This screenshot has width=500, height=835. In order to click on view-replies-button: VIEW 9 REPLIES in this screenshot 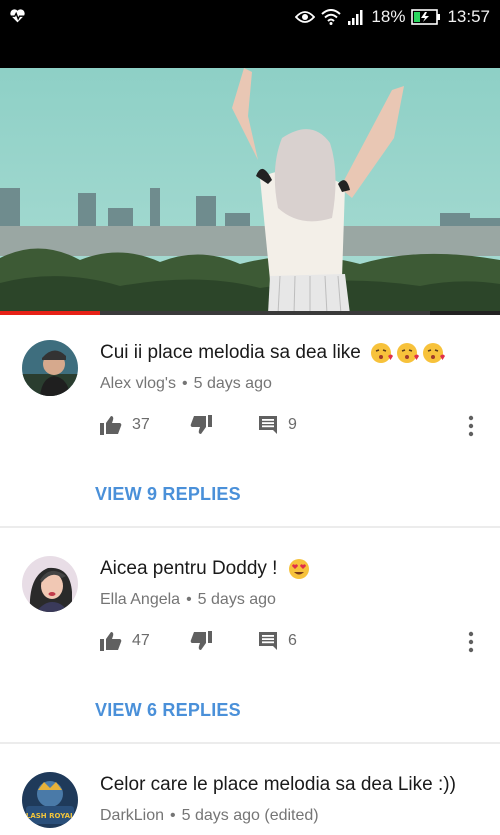, I will do `click(168, 494)`.